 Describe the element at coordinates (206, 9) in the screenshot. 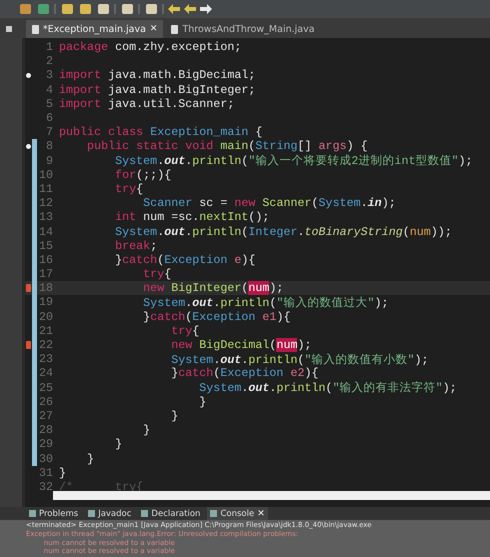

I see `forward-arrow-icon` at that location.